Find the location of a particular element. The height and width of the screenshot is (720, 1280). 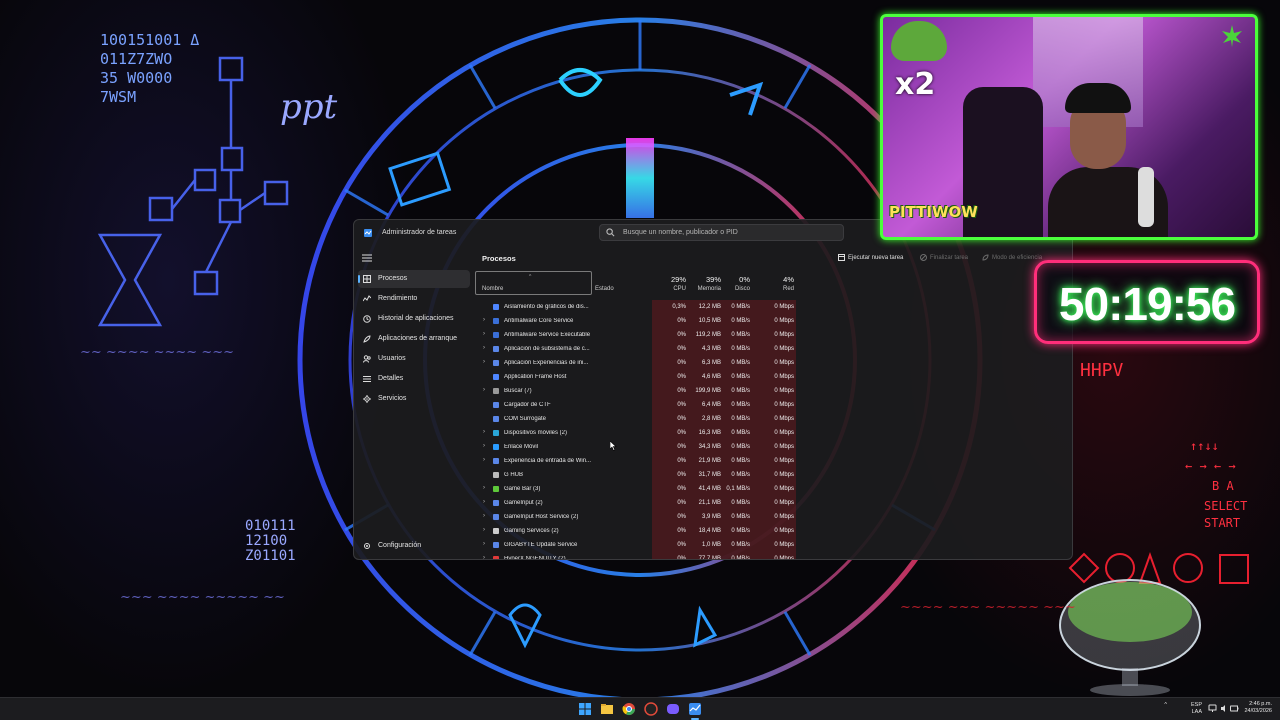

process-memory: 6,4 MB is located at coordinates (711, 405).